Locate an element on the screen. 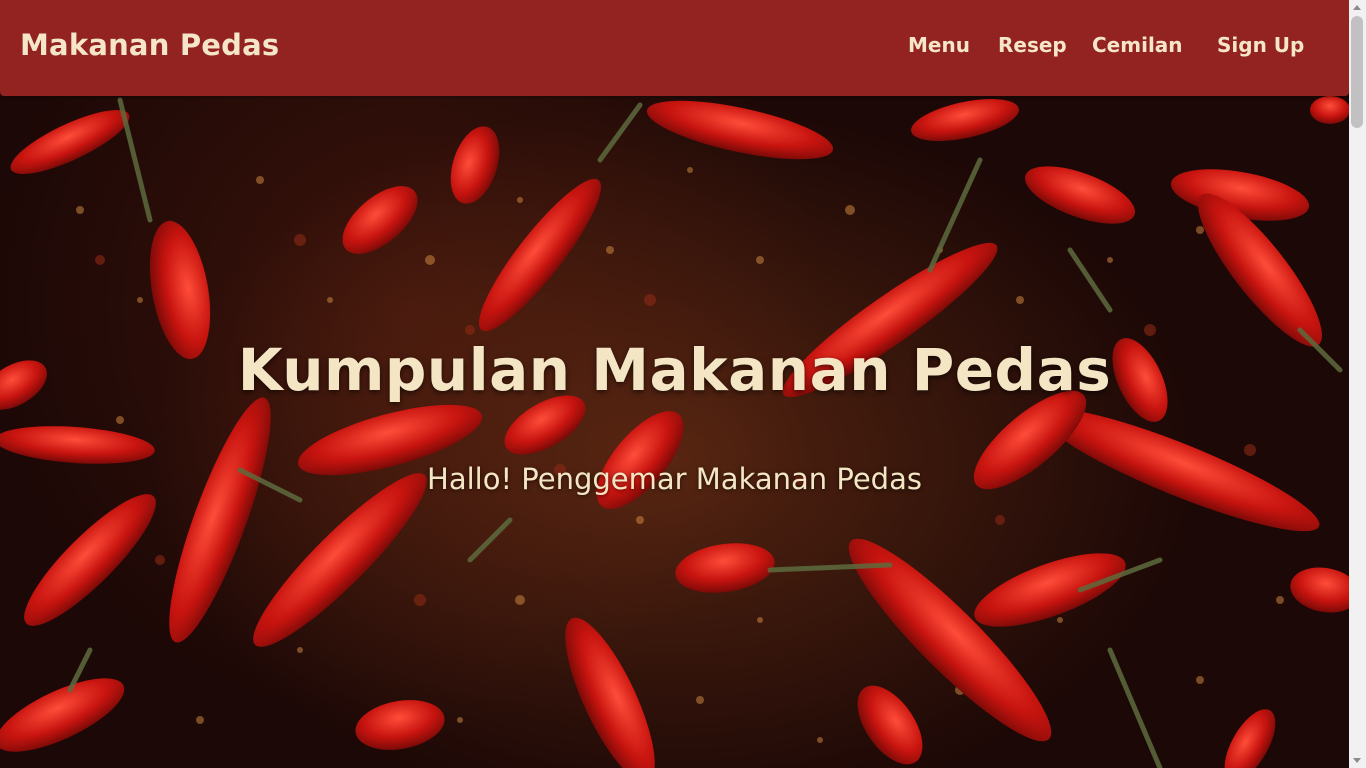 The image size is (1366, 768). brand-logo: Makanan Pedas is located at coordinates (149, 45).